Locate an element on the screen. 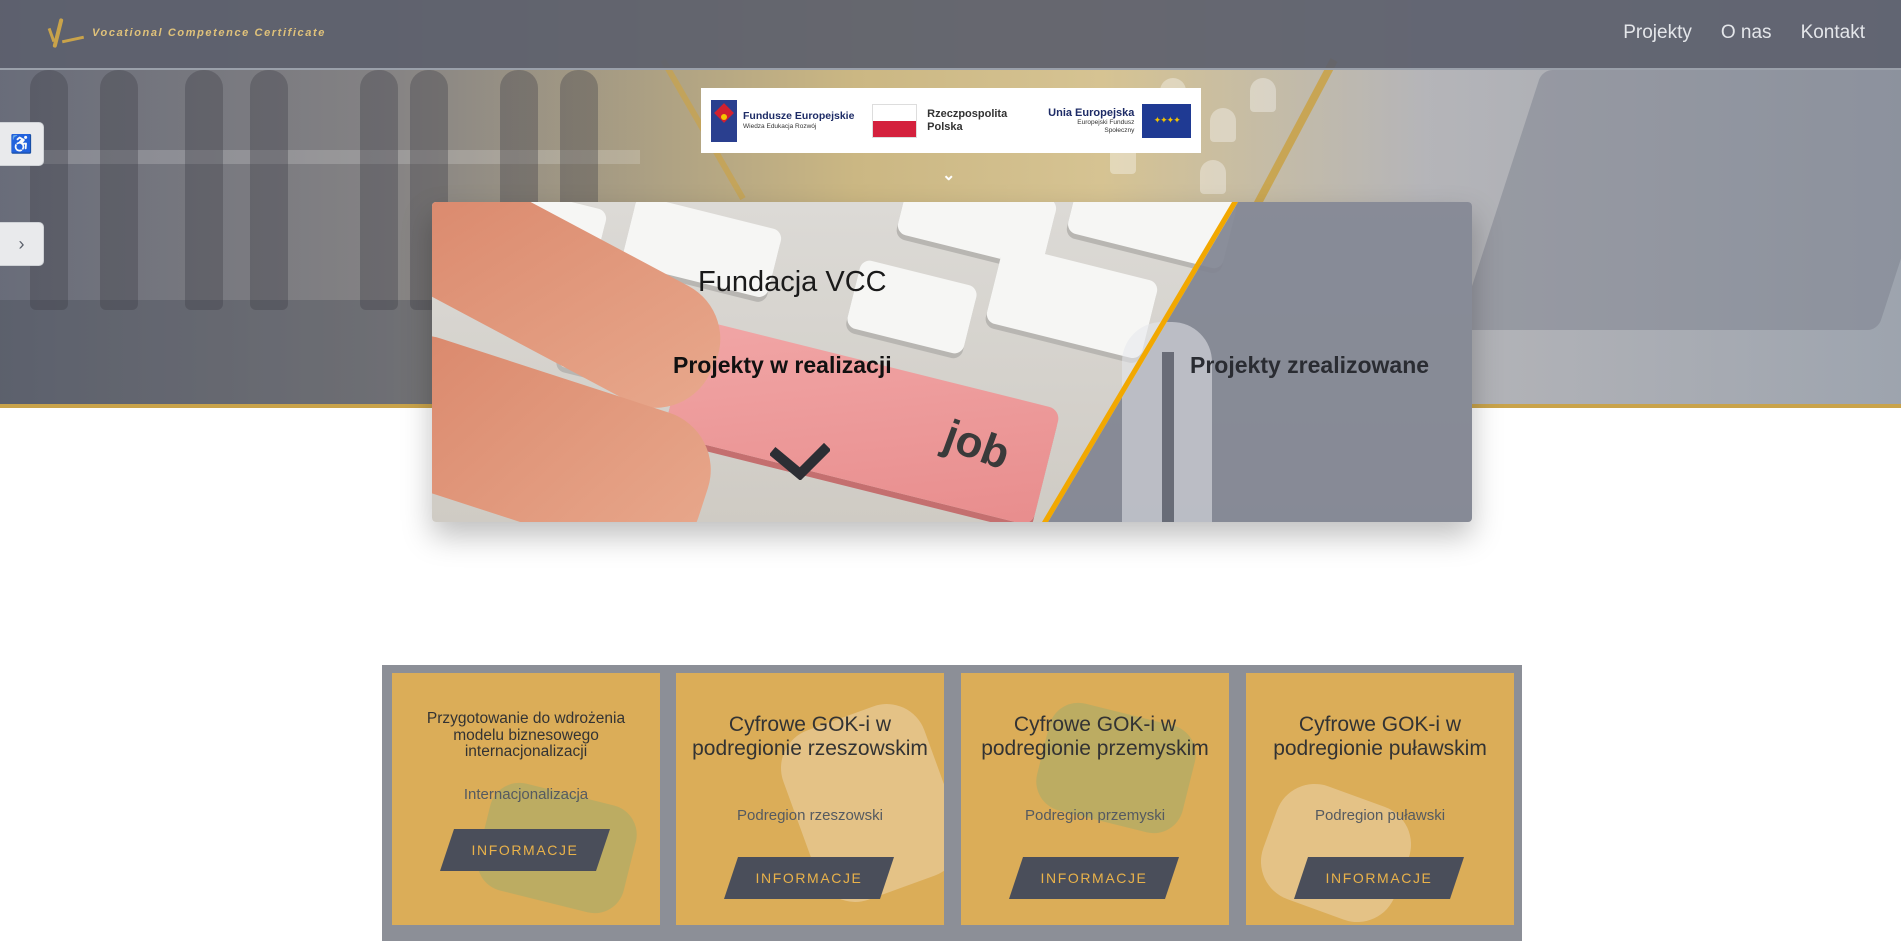  nav-item-o-nas: O nas is located at coordinates (1746, 33).